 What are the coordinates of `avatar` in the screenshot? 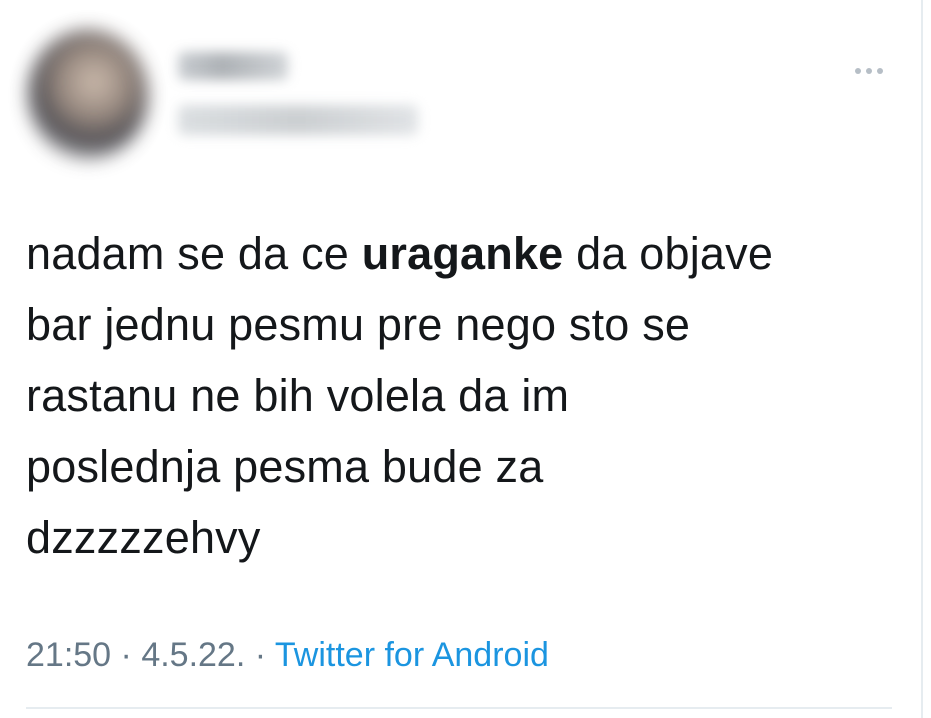 It's located at (88, 95).